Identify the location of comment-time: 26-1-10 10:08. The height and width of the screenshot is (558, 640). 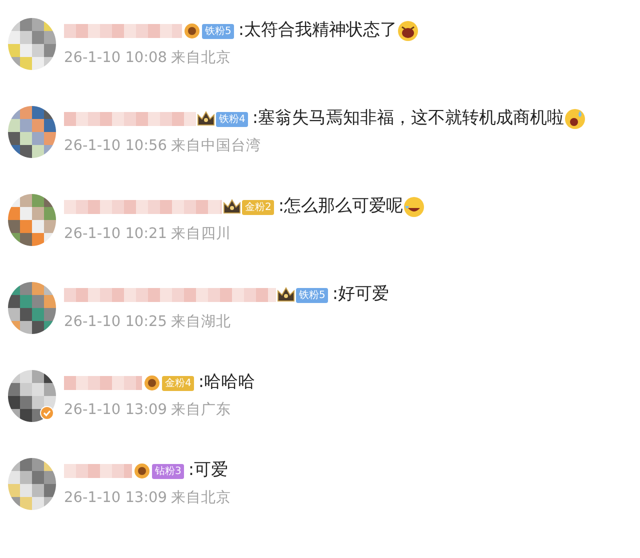
(115, 58).